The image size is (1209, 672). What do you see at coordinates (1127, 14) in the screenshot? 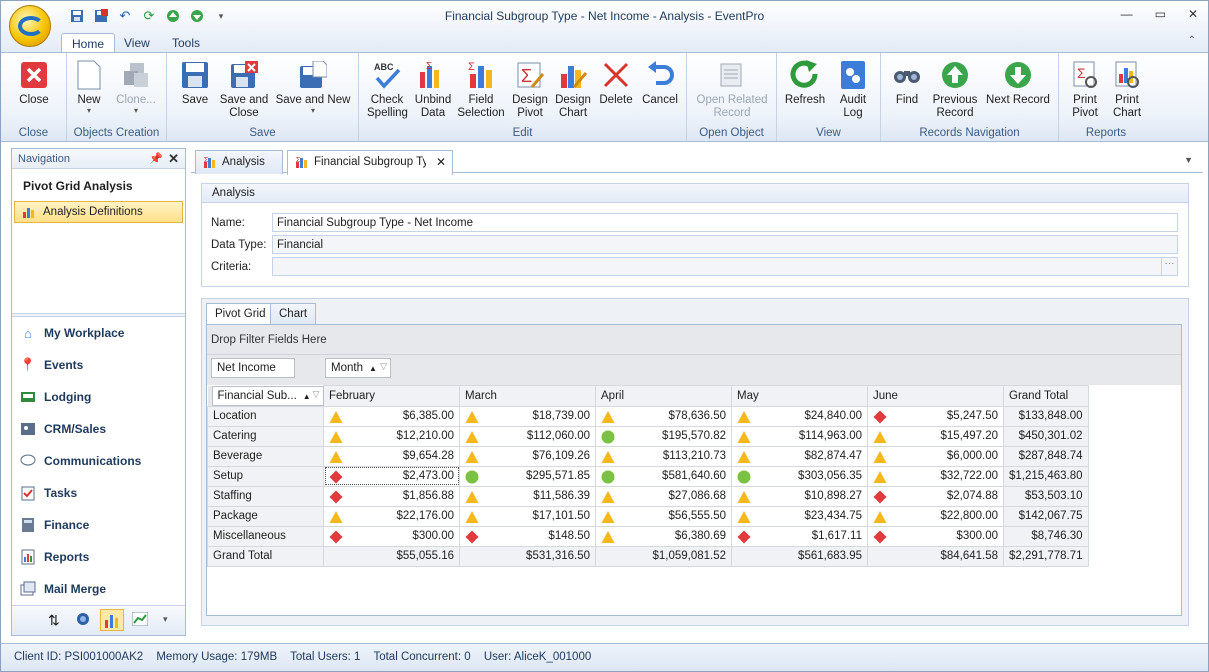
I see `minimize-icon: —` at bounding box center [1127, 14].